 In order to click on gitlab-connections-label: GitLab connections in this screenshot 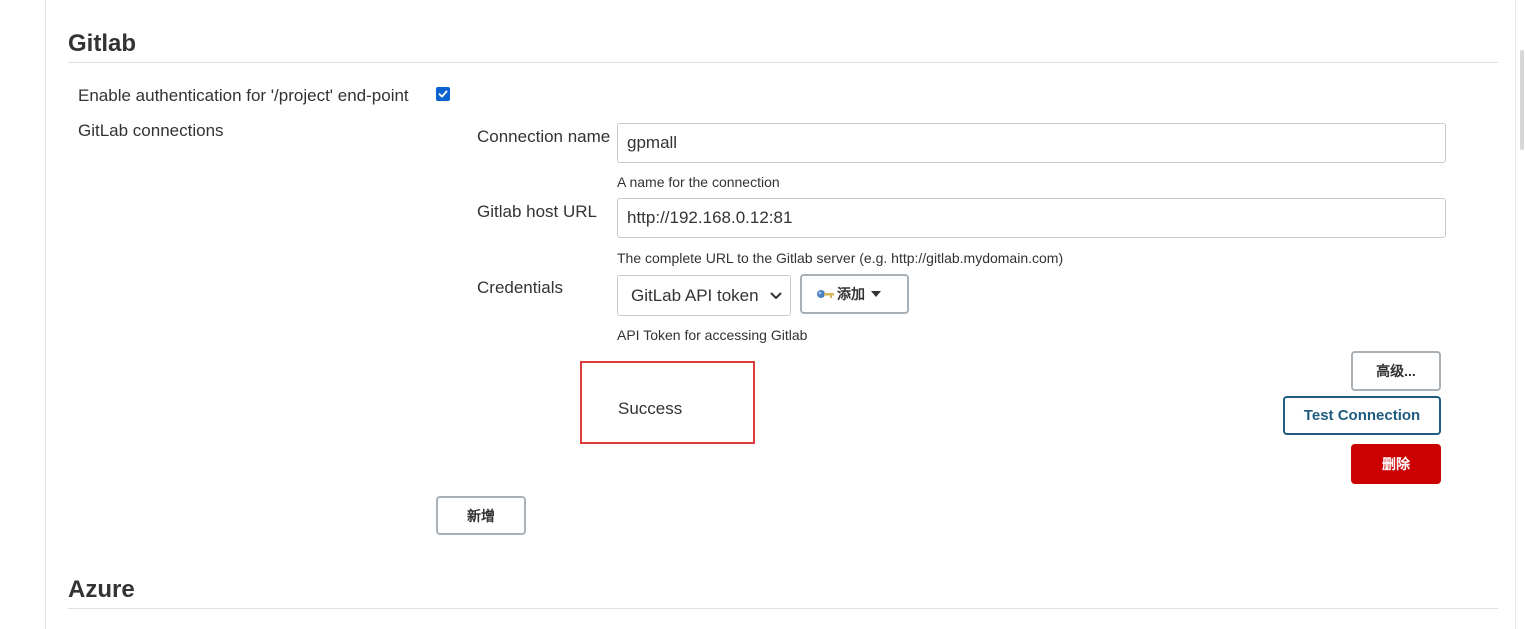, I will do `click(151, 130)`.